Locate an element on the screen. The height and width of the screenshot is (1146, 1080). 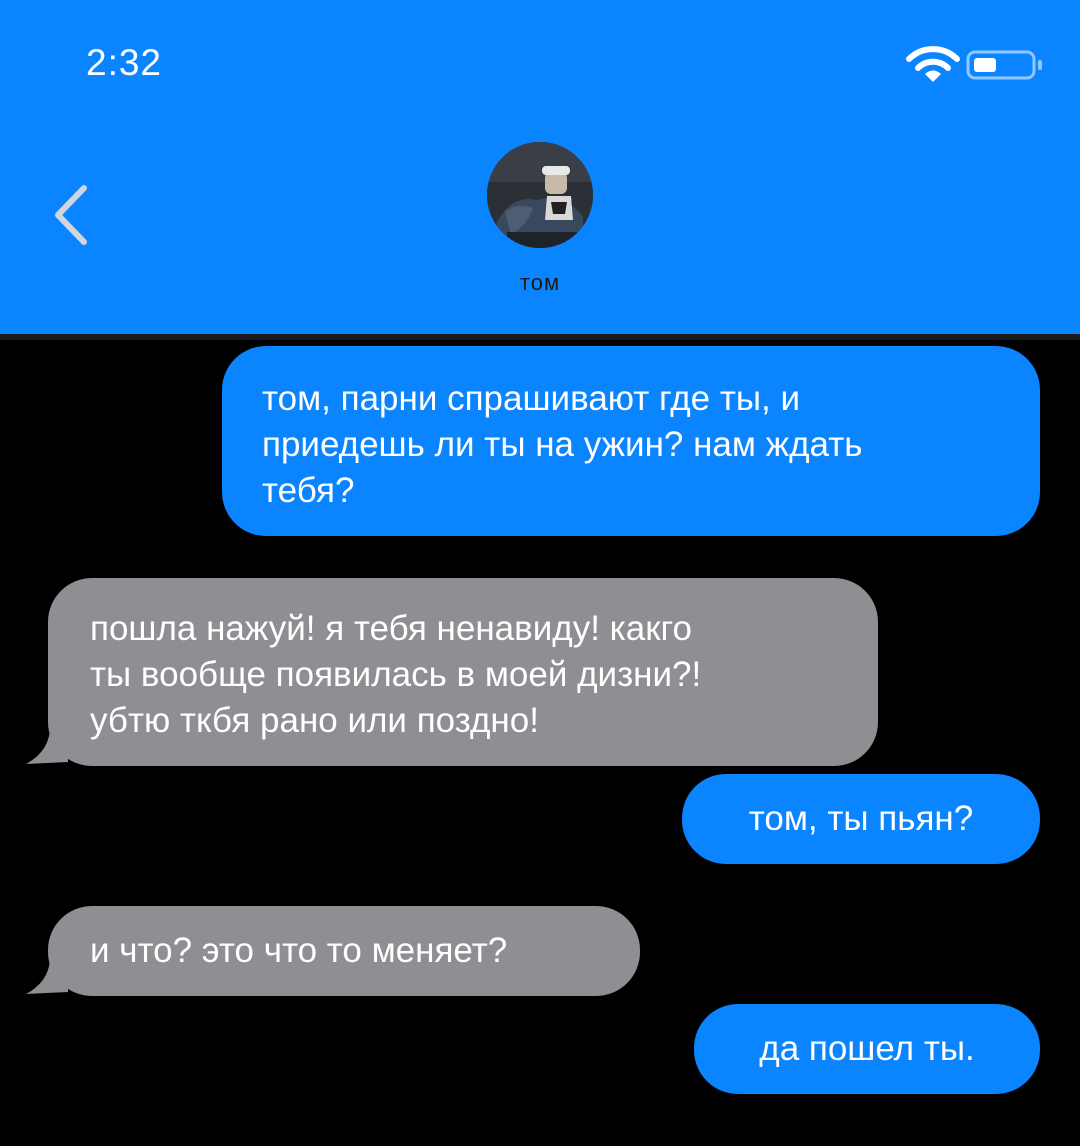
avatar is located at coordinates (540, 195).